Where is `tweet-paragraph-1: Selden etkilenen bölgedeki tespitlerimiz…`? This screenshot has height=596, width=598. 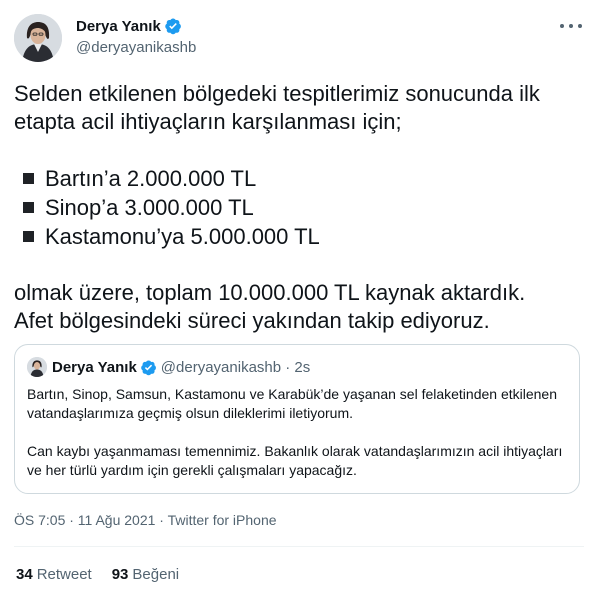 tweet-paragraph-1: Selden etkilenen bölgedeki tespitlerimiz… is located at coordinates (277, 107).